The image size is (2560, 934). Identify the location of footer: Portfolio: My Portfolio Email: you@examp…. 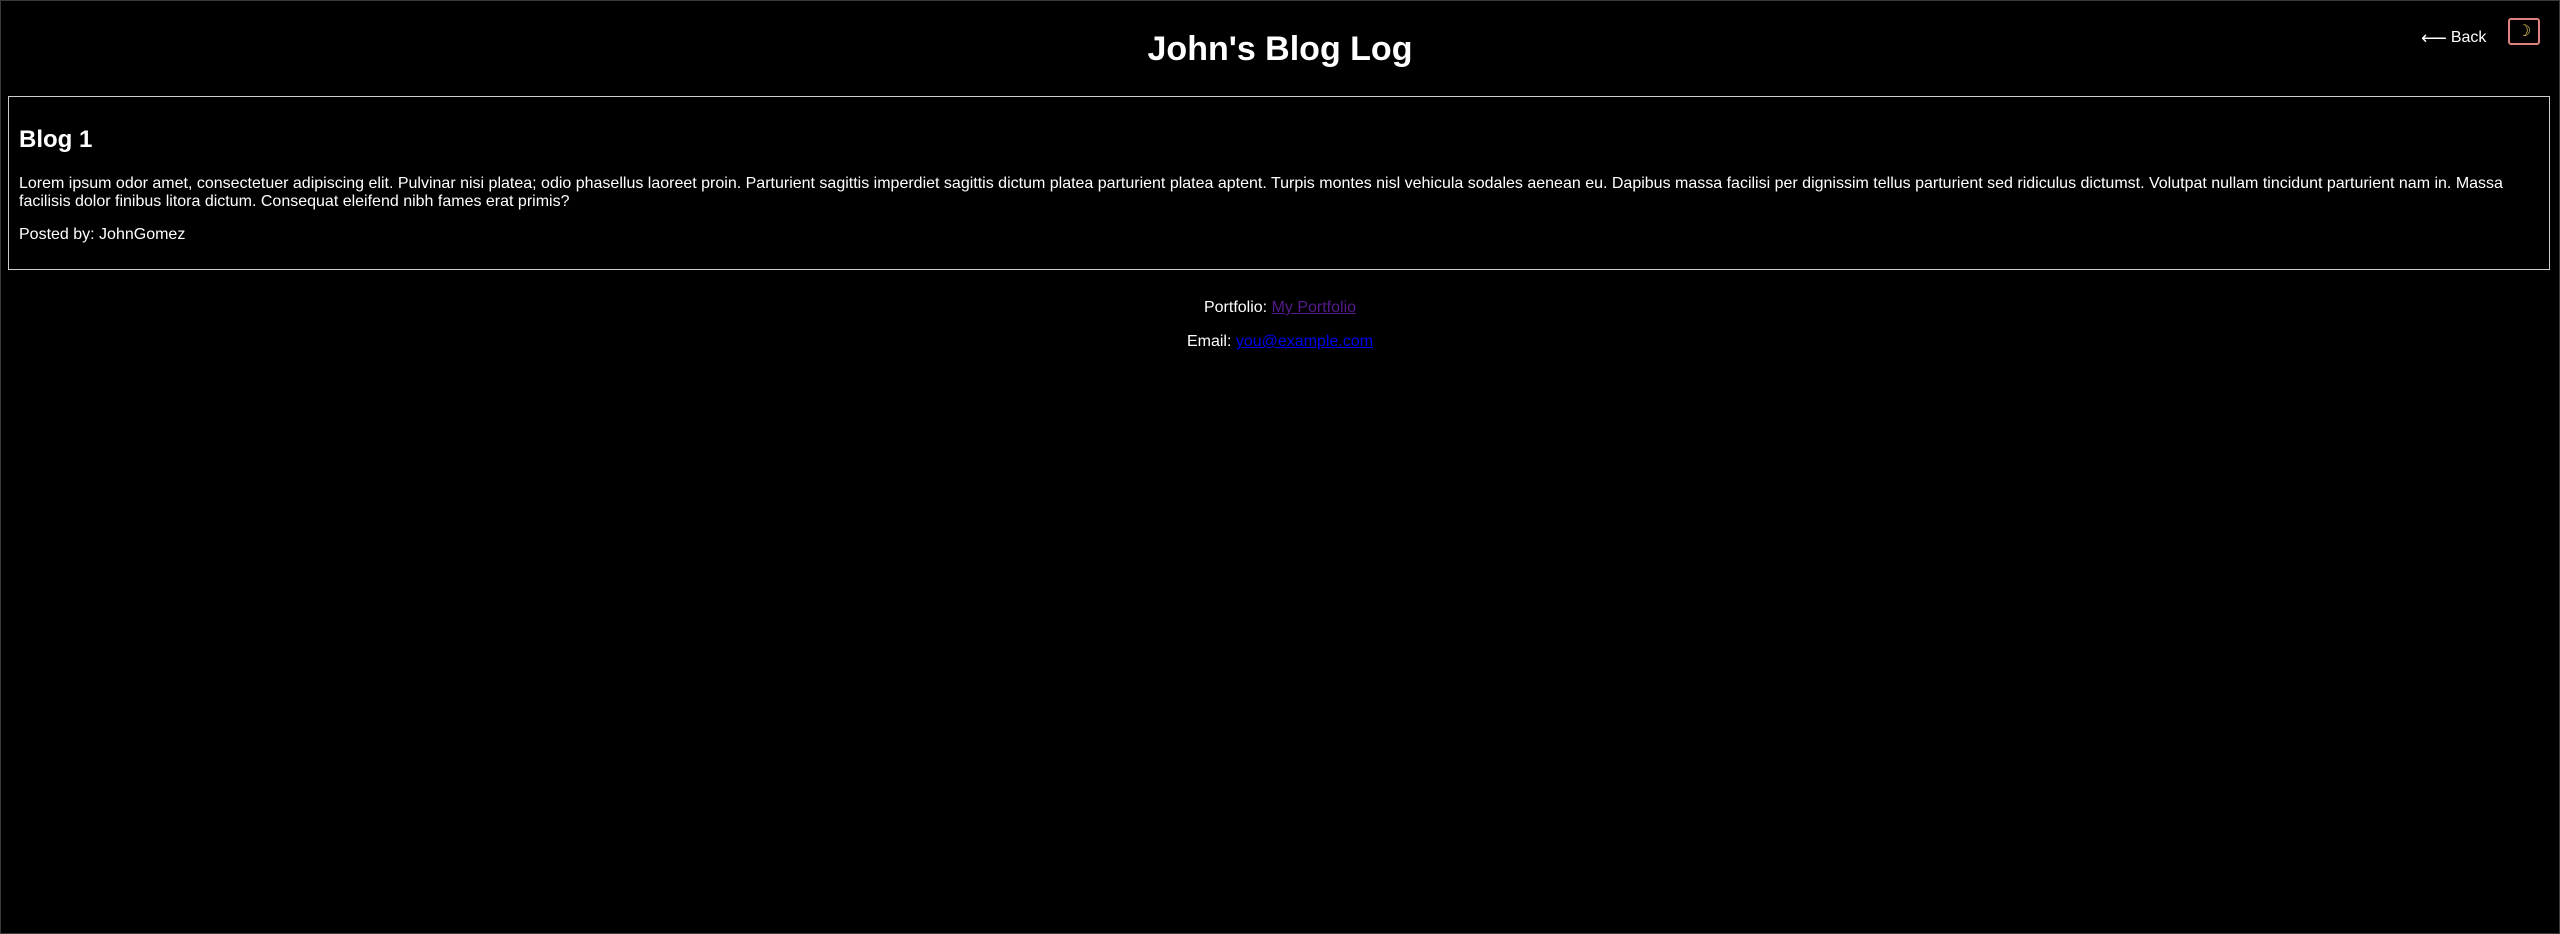
(1280, 333).